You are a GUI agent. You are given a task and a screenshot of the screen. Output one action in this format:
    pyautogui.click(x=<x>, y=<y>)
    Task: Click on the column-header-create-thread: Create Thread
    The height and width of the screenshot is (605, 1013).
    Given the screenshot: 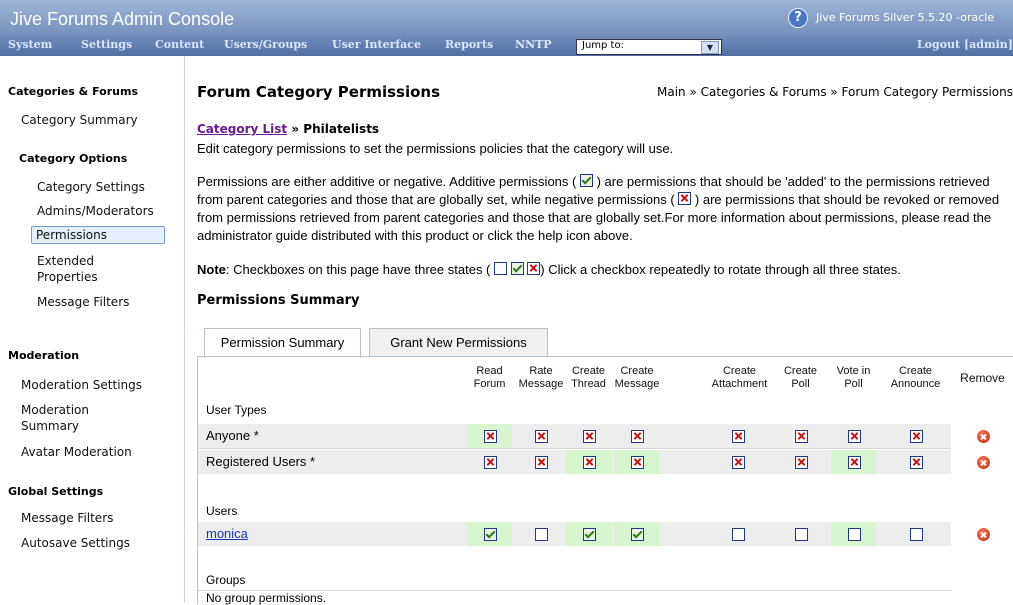 What is the action you would take?
    pyautogui.click(x=588, y=377)
    